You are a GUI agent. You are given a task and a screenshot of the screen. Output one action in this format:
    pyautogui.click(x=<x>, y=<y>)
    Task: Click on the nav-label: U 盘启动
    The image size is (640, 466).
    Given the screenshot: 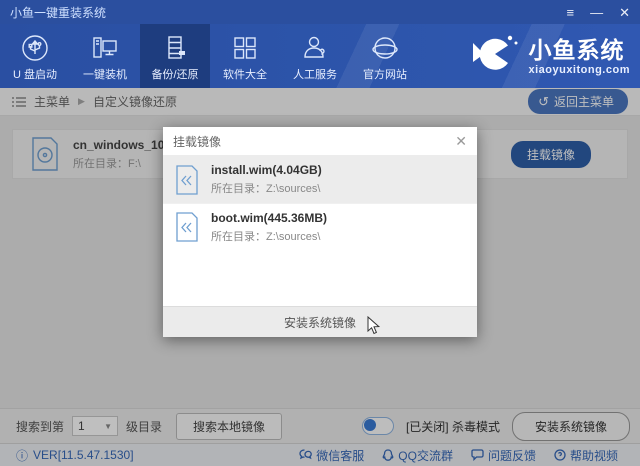 What is the action you would take?
    pyautogui.click(x=35, y=75)
    